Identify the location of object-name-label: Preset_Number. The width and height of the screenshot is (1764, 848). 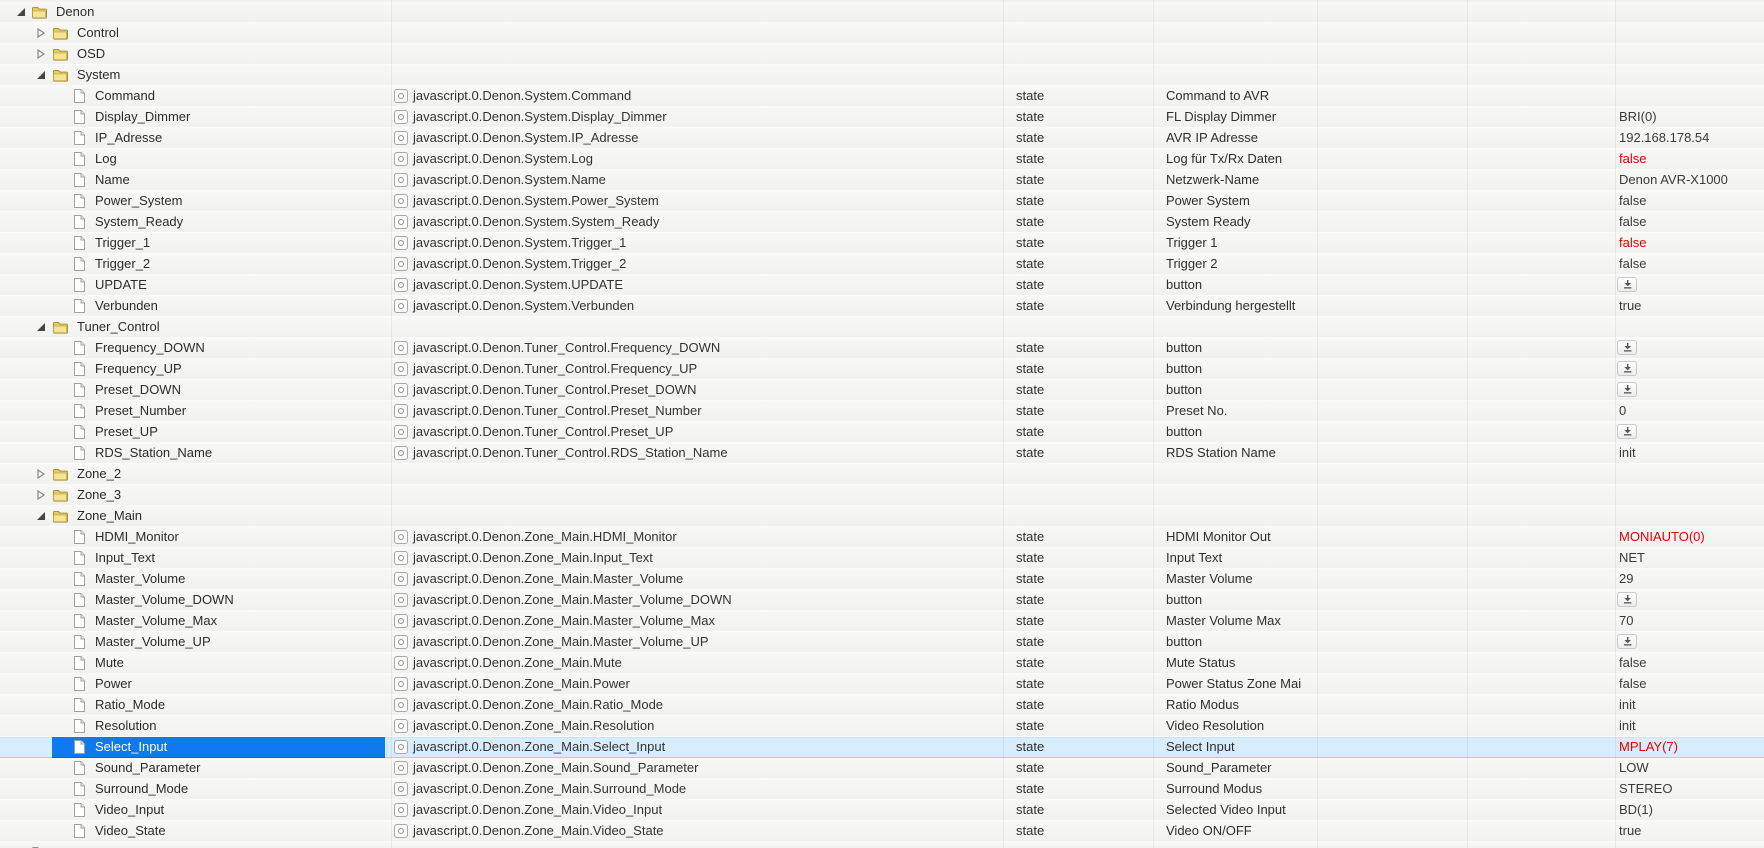
(141, 410).